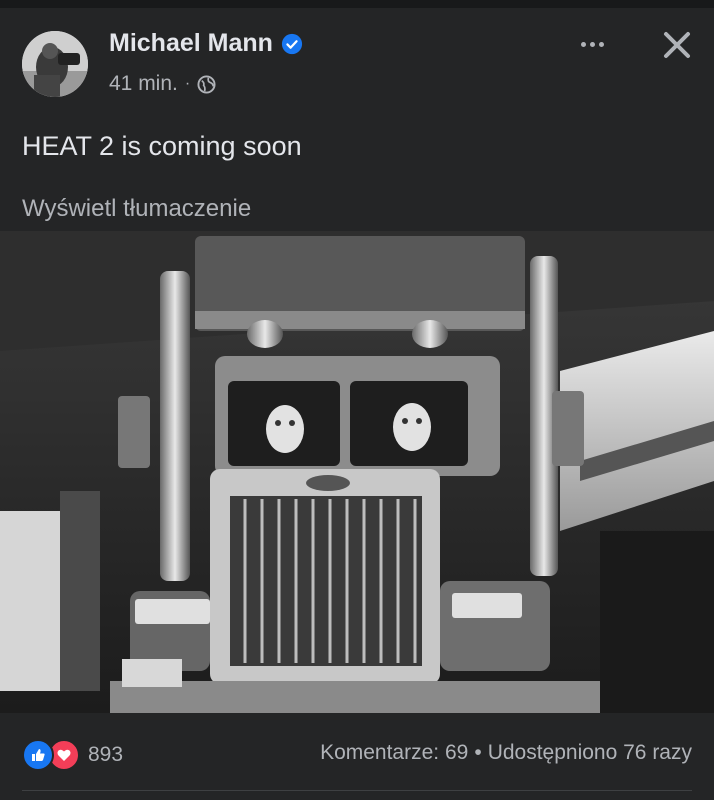  Describe the element at coordinates (38, 755) in the screenshot. I see `like-reaction-icon` at that location.